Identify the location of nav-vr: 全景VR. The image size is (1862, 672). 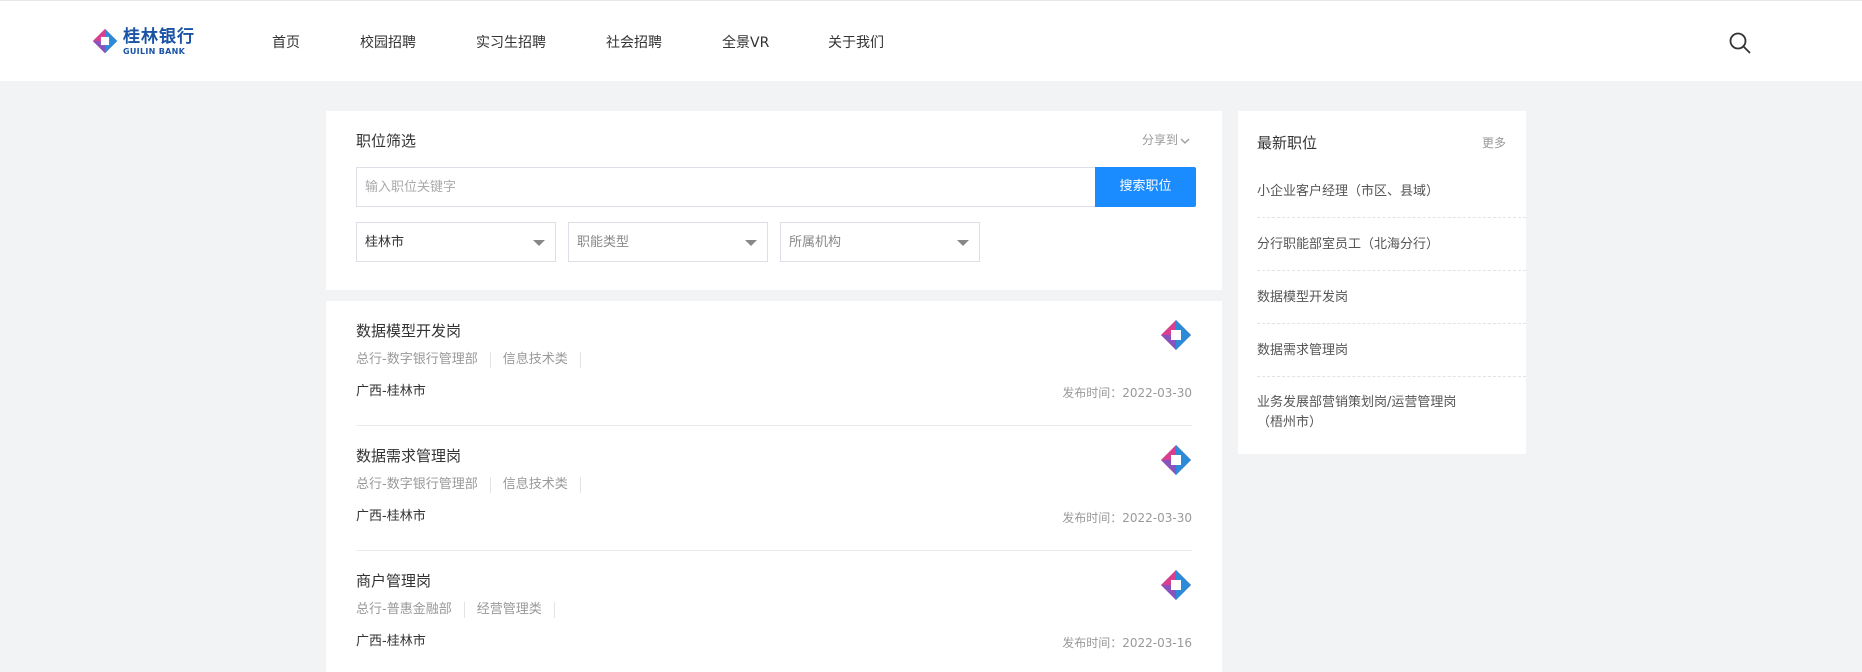
(745, 43).